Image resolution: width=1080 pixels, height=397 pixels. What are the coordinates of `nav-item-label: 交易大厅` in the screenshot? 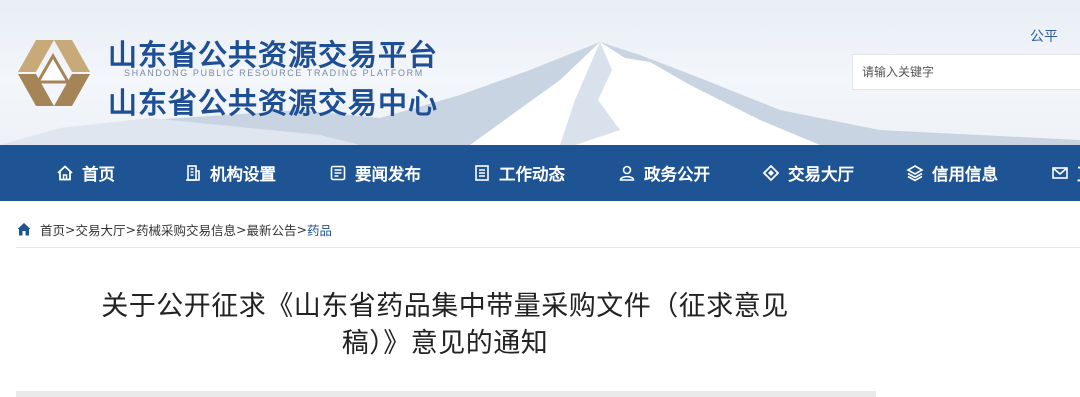 It's located at (821, 174).